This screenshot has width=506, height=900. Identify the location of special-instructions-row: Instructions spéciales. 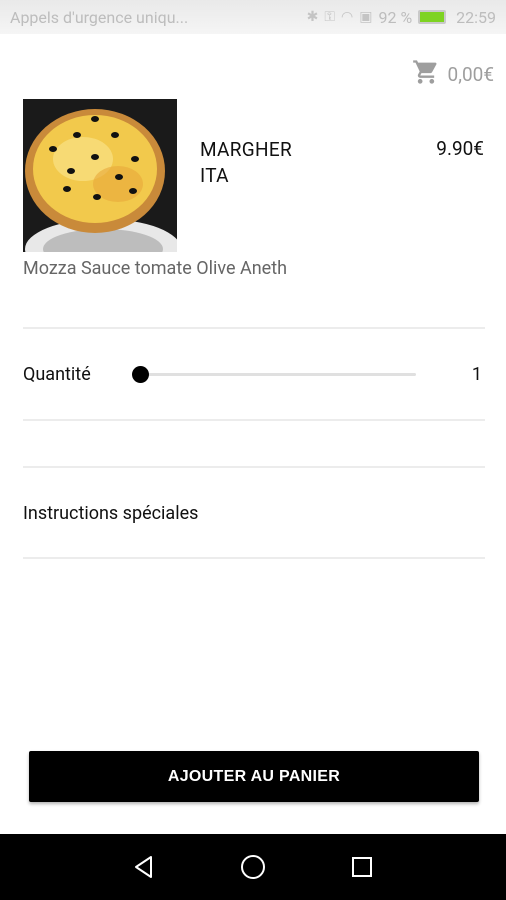
(253, 513).